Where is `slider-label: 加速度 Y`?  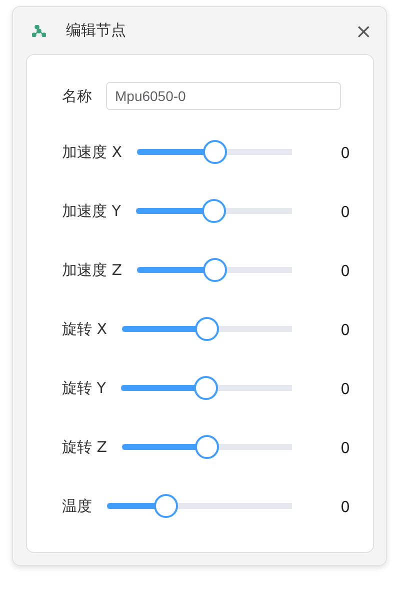
slider-label: 加速度 Y is located at coordinates (91, 211).